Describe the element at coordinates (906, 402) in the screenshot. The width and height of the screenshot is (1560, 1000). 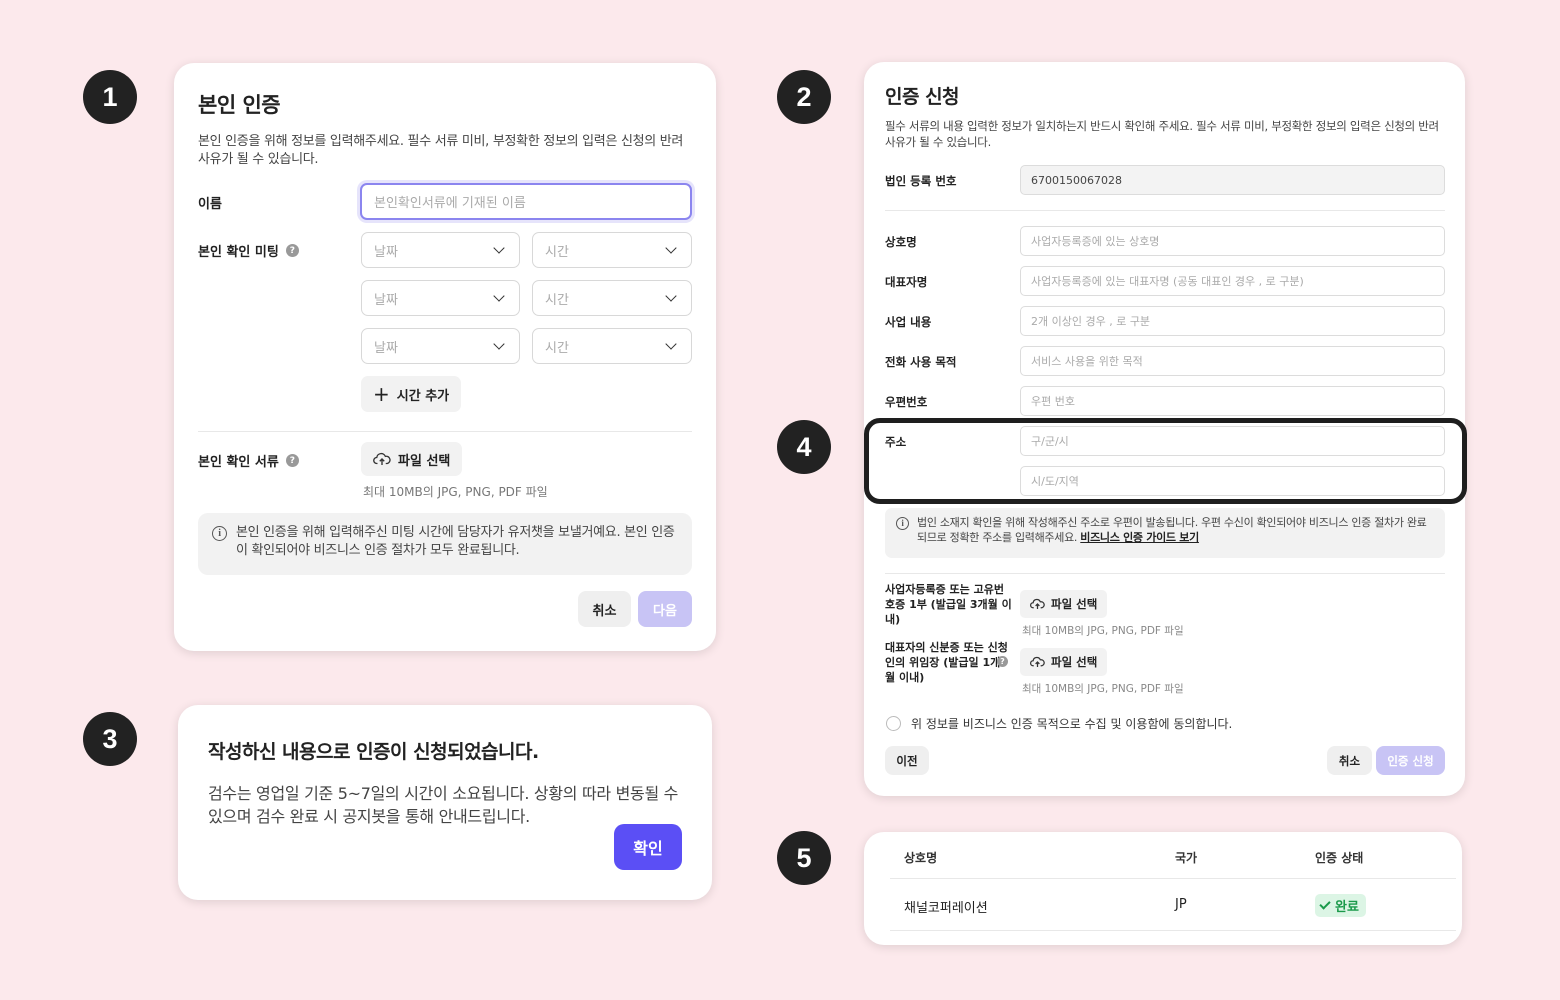
I see `zip-label: 우편번호` at that location.